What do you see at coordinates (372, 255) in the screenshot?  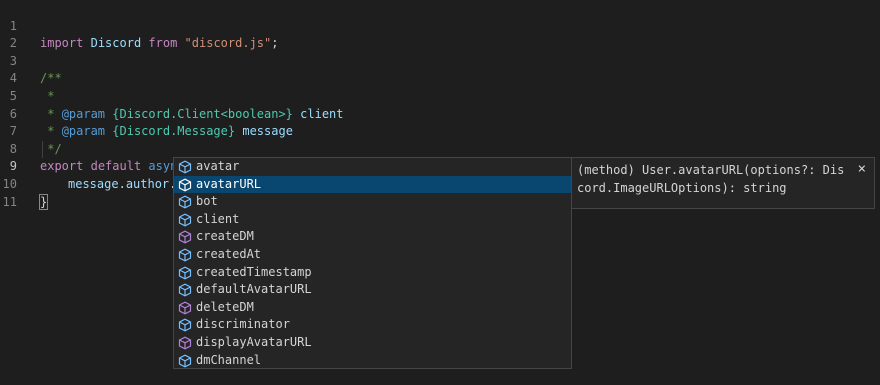 I see `suggestion-item: createdAt` at bounding box center [372, 255].